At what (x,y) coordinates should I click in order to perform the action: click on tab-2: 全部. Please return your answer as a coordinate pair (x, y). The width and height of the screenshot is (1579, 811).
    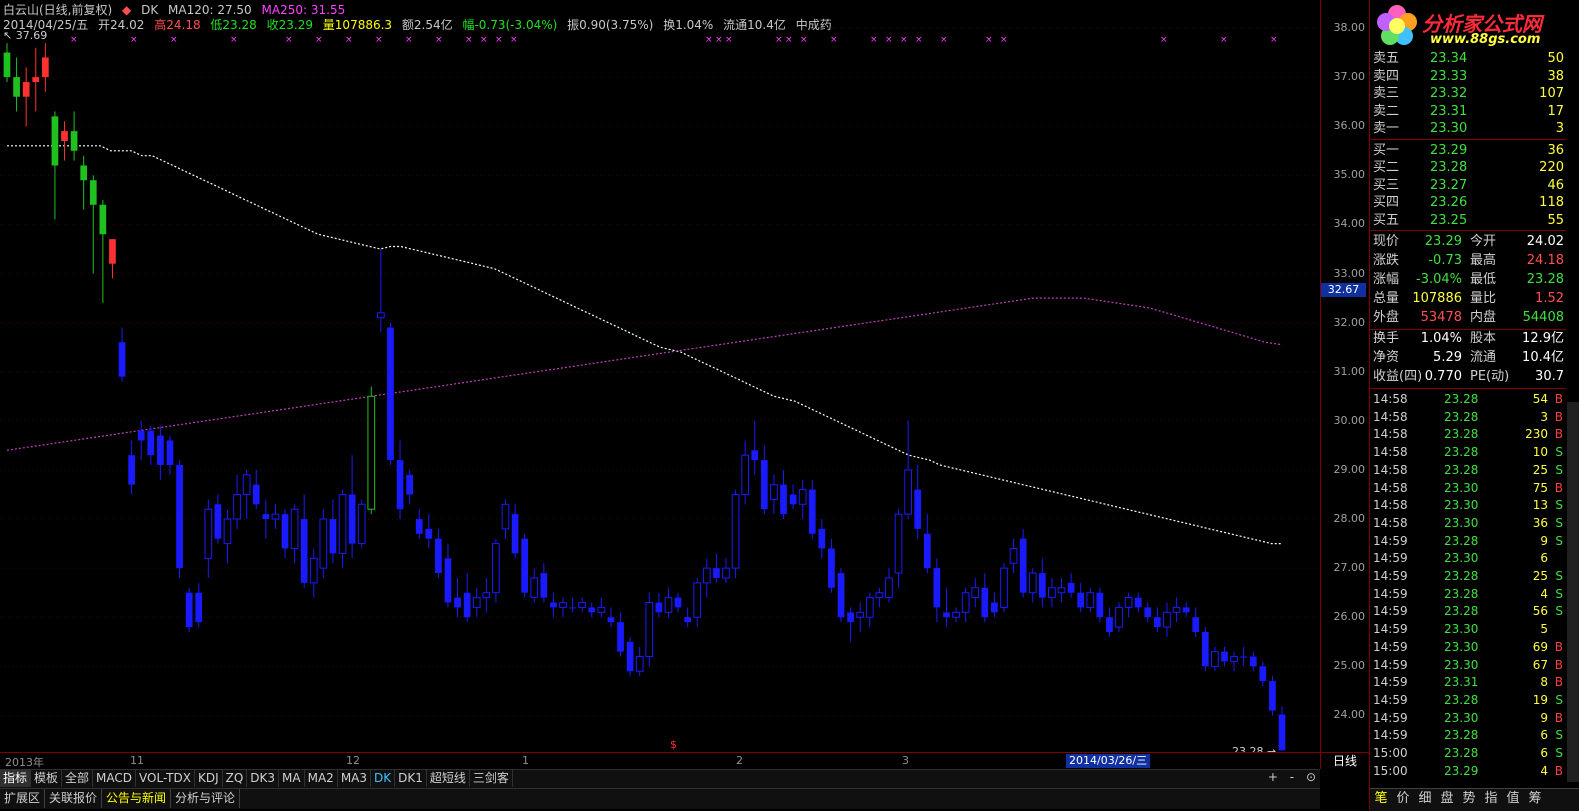
    Looking at the image, I should click on (78, 778).